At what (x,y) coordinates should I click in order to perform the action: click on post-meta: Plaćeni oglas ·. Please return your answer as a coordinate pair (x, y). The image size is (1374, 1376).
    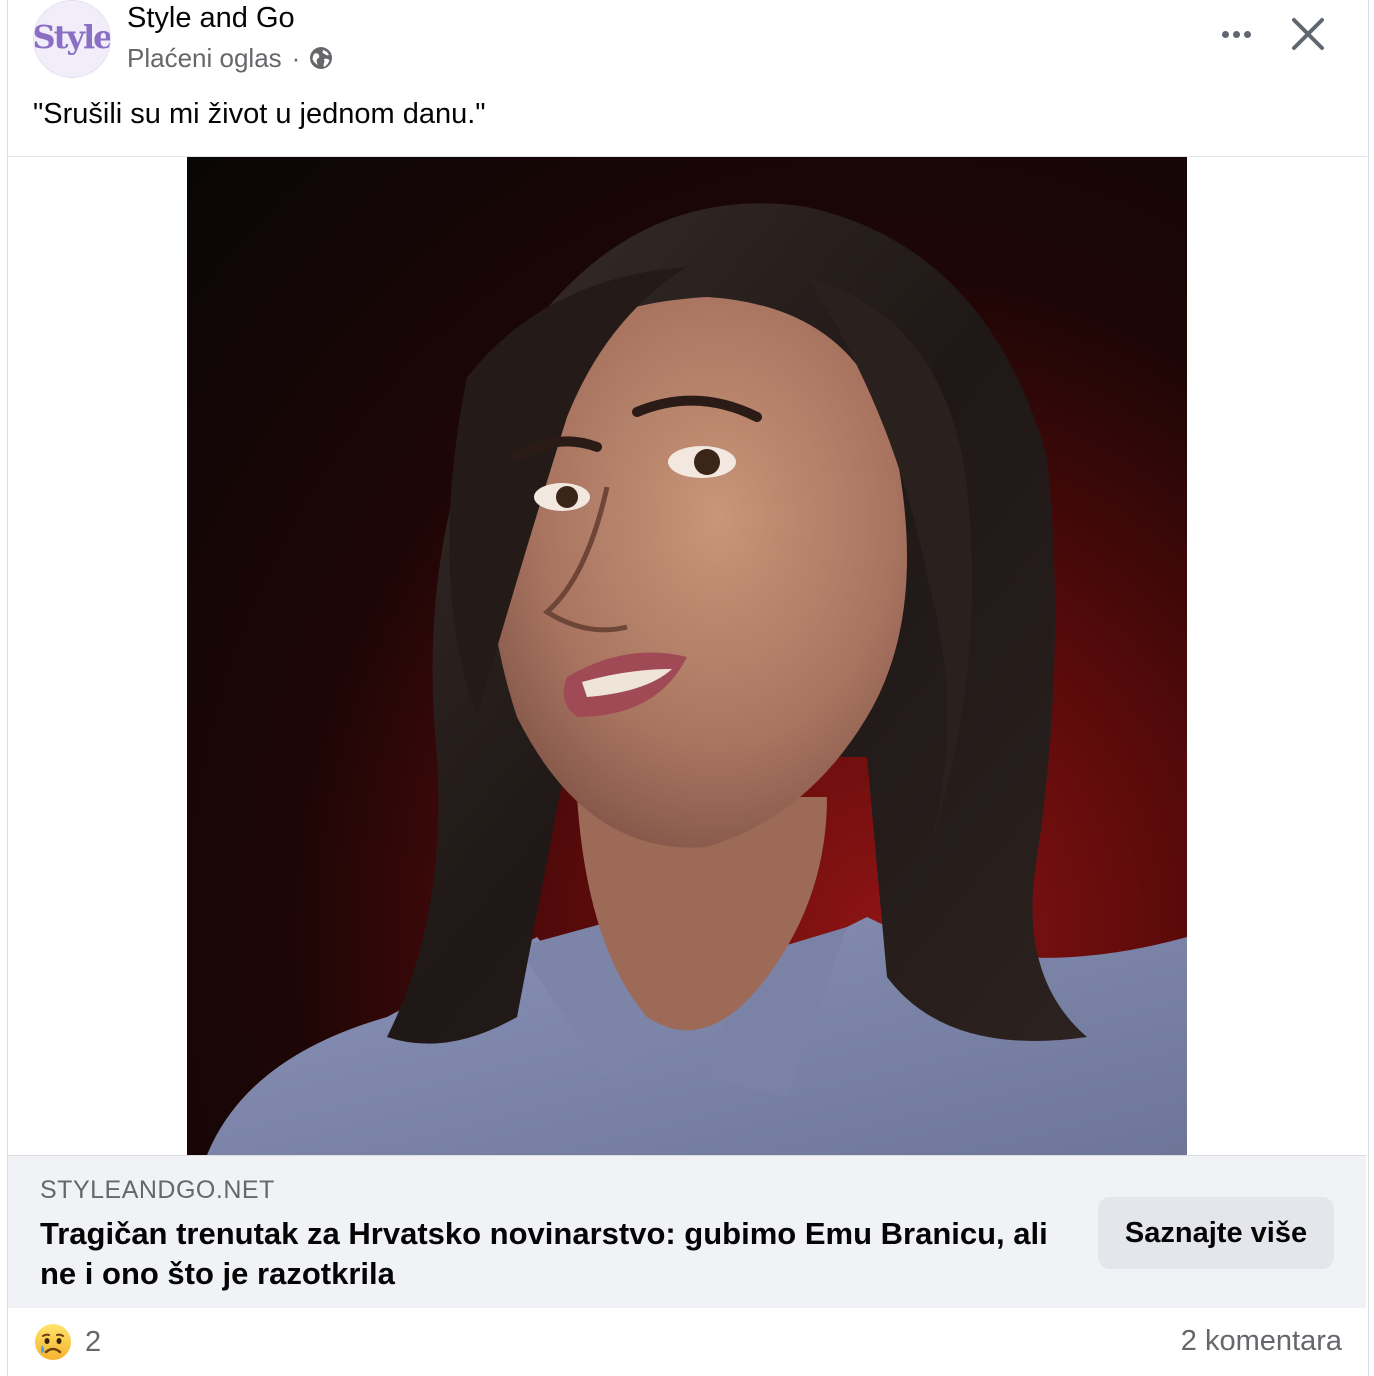
    Looking at the image, I should click on (230, 58).